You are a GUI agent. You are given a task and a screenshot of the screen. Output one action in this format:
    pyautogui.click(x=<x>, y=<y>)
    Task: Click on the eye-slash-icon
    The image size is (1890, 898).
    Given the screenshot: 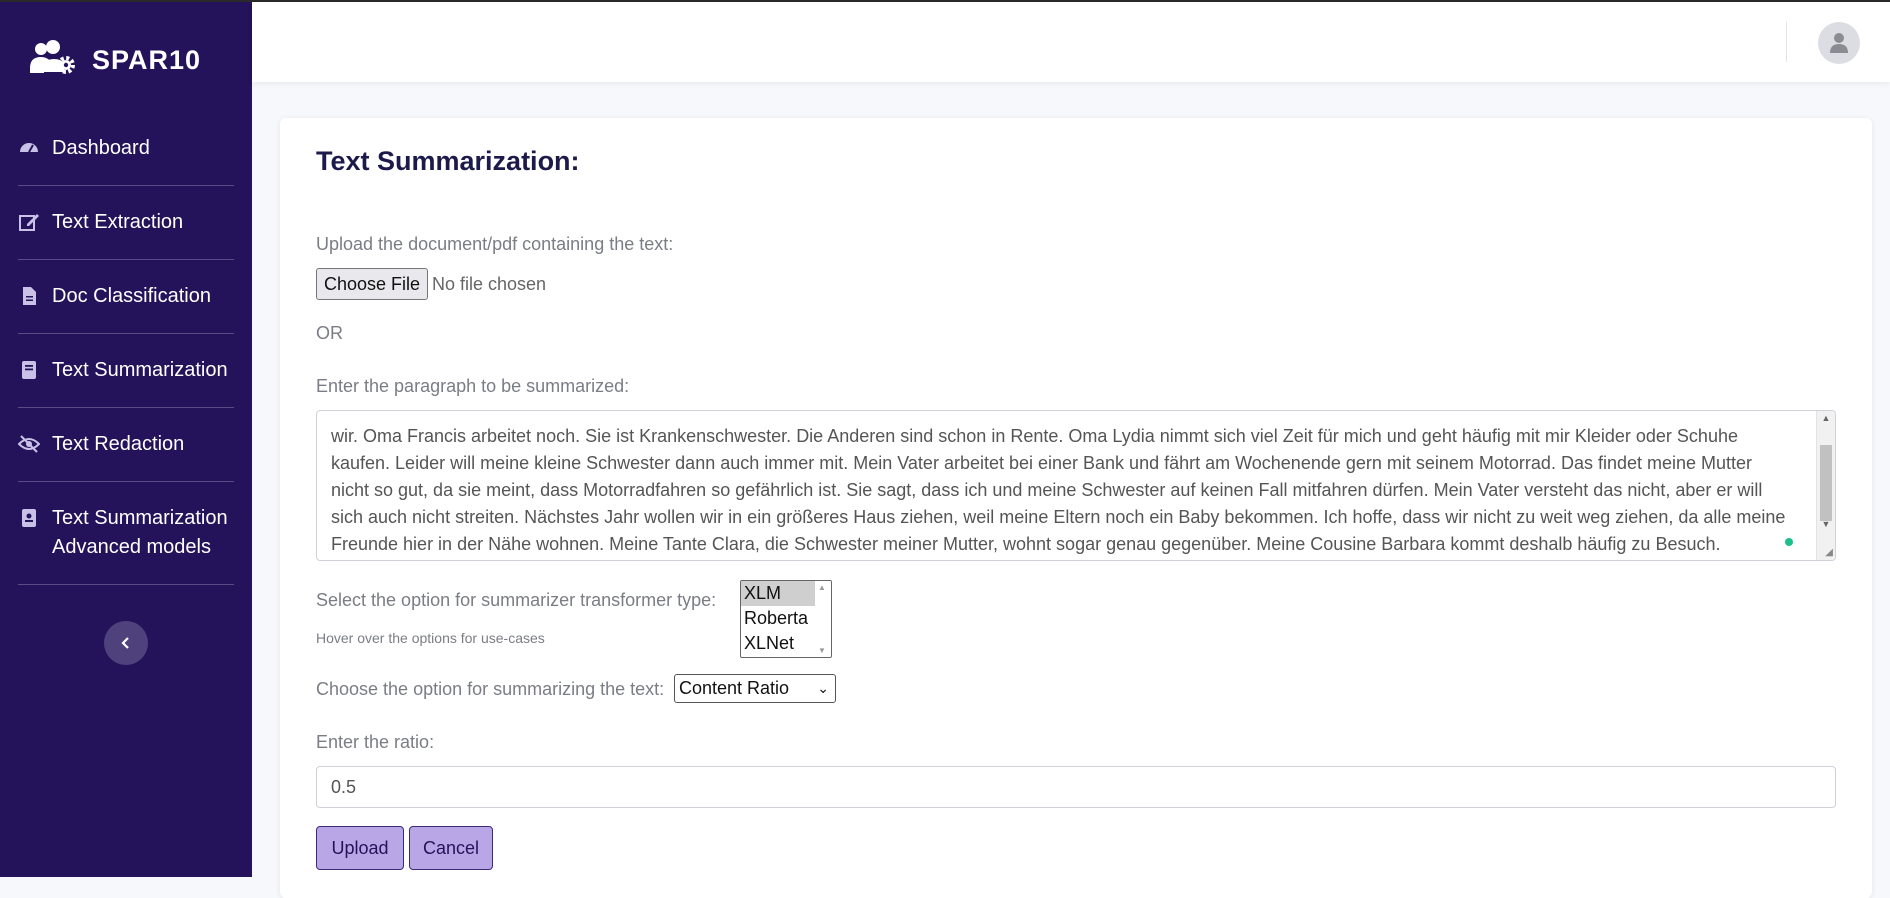 What is the action you would take?
    pyautogui.click(x=29, y=444)
    